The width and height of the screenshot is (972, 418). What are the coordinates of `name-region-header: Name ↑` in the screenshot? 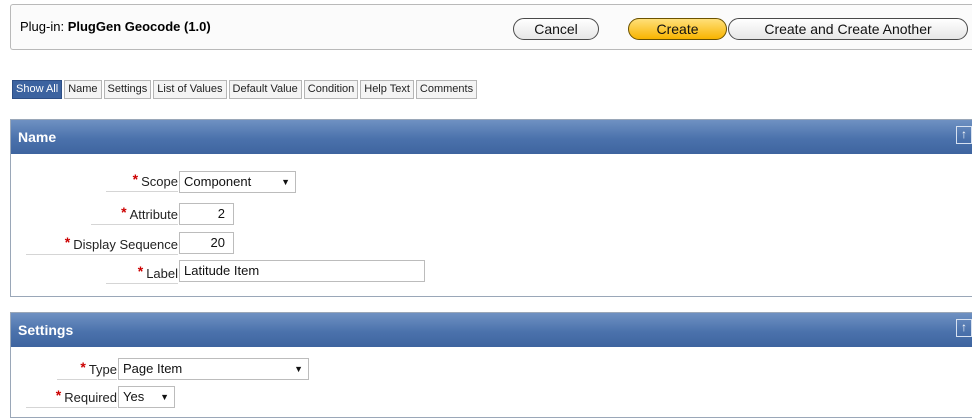 It's located at (491, 137).